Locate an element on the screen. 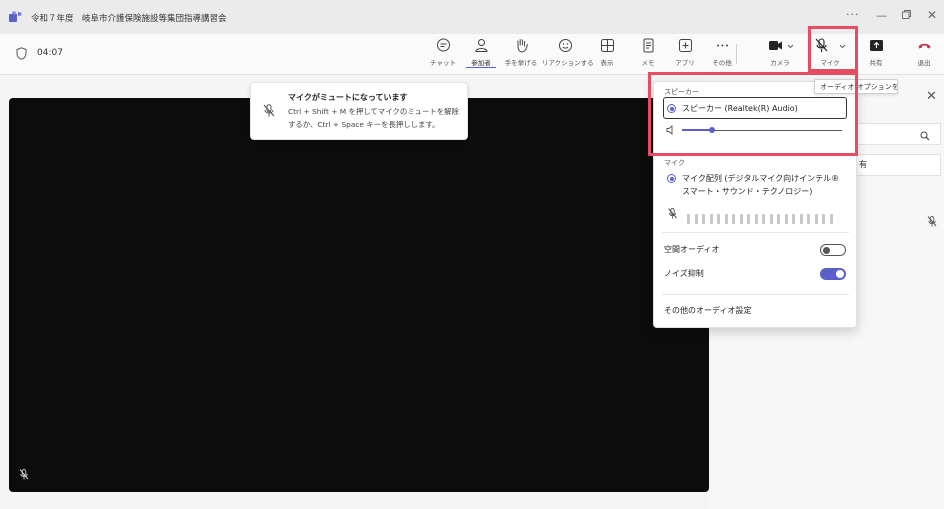 The image size is (944, 509). speaker-highlight-box is located at coordinates (753, 114).